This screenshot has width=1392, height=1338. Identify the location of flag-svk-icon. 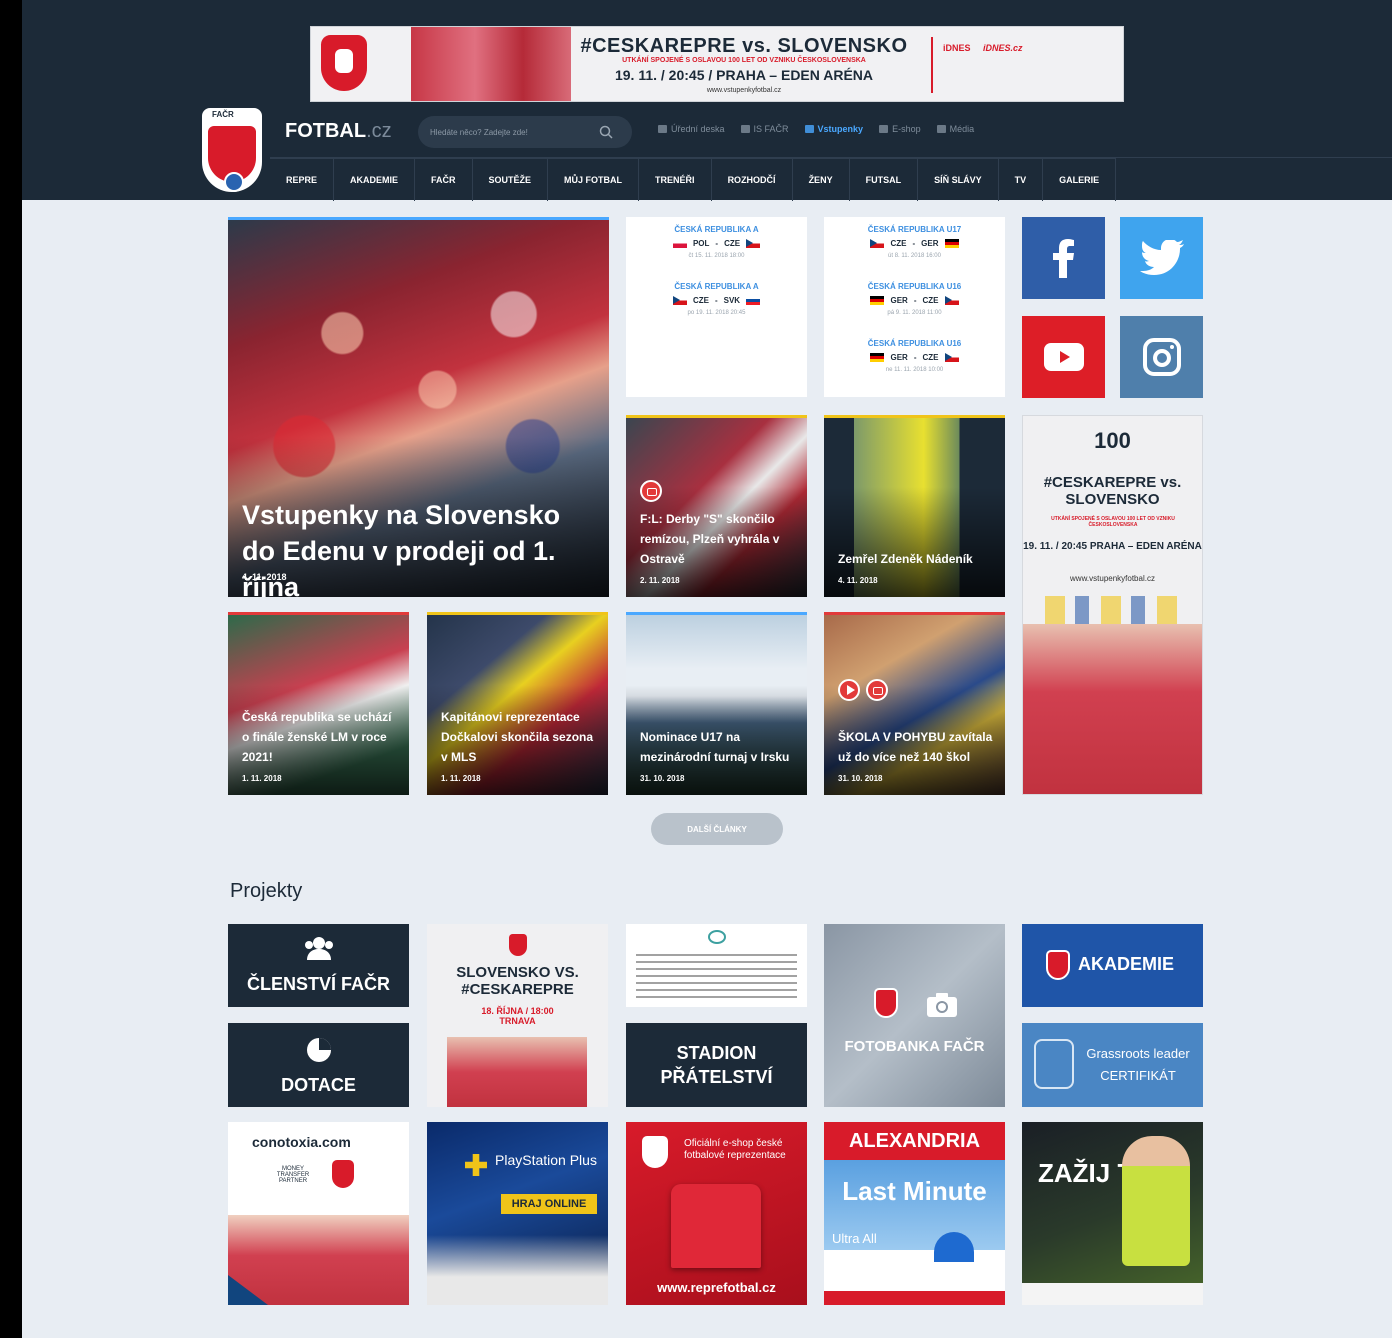
(753, 300).